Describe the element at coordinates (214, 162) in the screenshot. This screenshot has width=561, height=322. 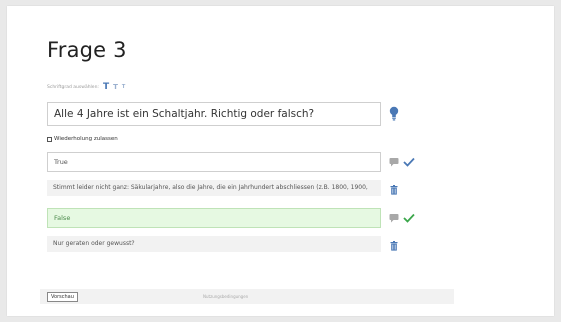
I see `answer-input-1: True` at that location.